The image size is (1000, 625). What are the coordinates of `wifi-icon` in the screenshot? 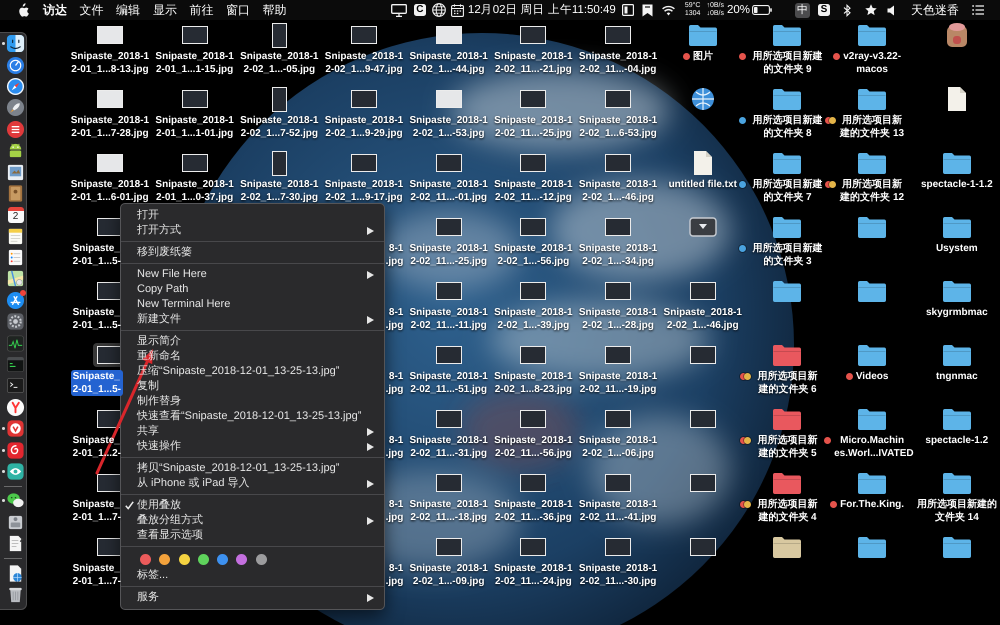 It's located at (668, 10).